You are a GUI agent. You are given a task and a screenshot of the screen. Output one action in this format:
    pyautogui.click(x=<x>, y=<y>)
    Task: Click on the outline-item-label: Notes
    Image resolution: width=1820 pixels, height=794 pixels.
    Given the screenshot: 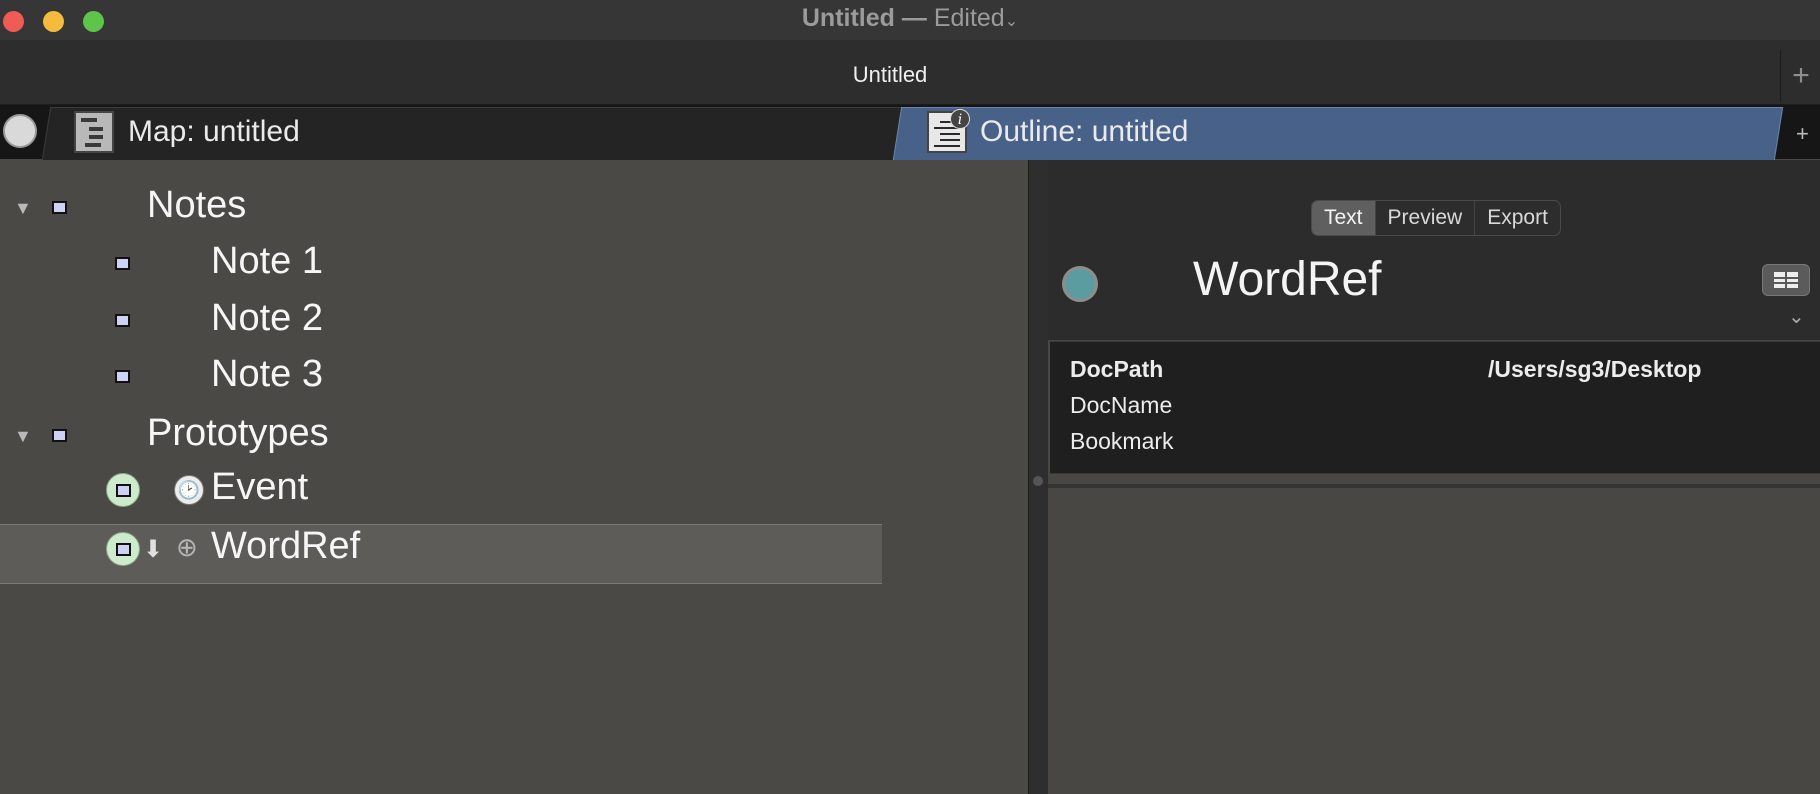 What is the action you would take?
    pyautogui.click(x=196, y=205)
    